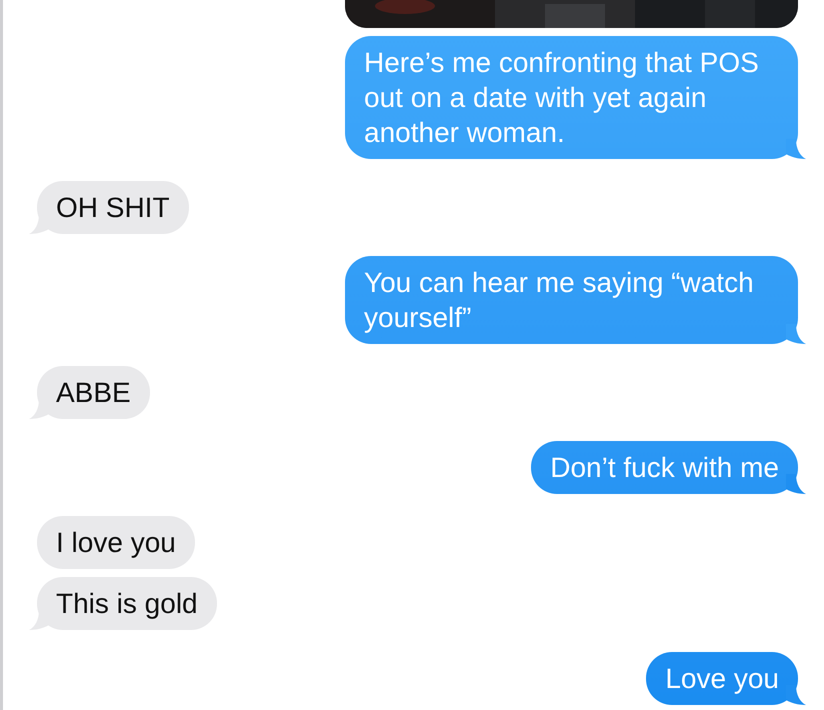 The image size is (824, 710). Describe the element at coordinates (113, 207) in the screenshot. I see `received-message-bubble: OH SHIT` at that location.